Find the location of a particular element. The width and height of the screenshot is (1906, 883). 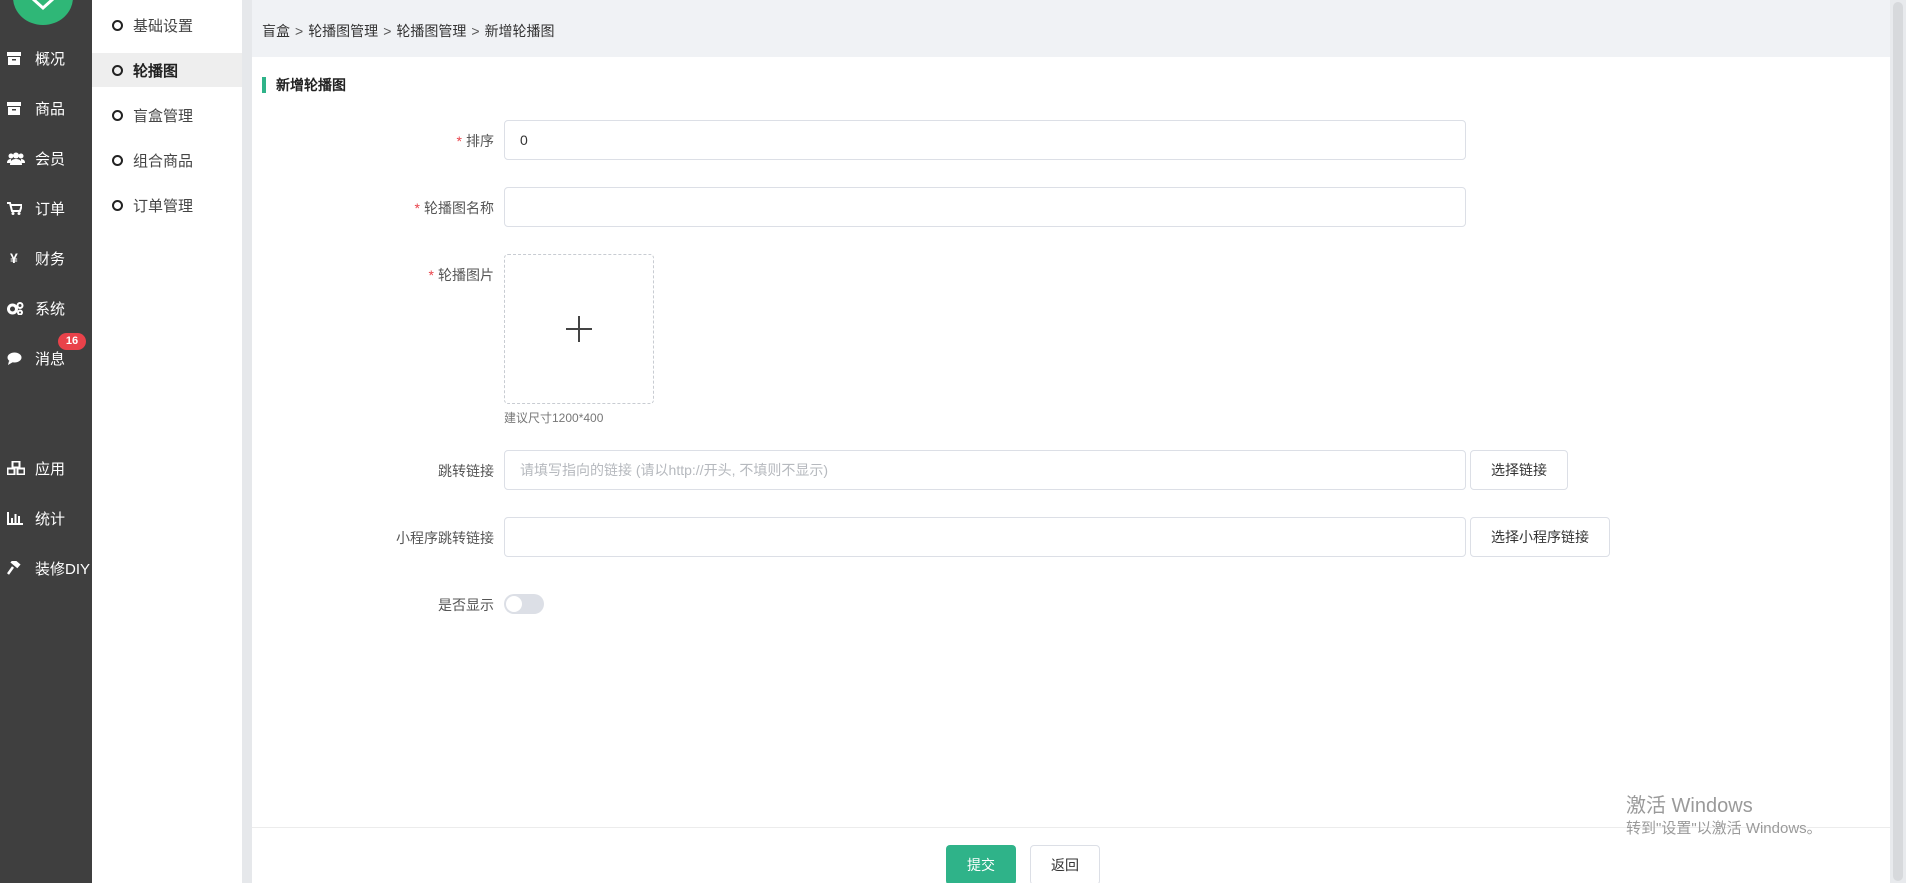

submenu-item-combo-products: 组合商品 is located at coordinates (167, 160).